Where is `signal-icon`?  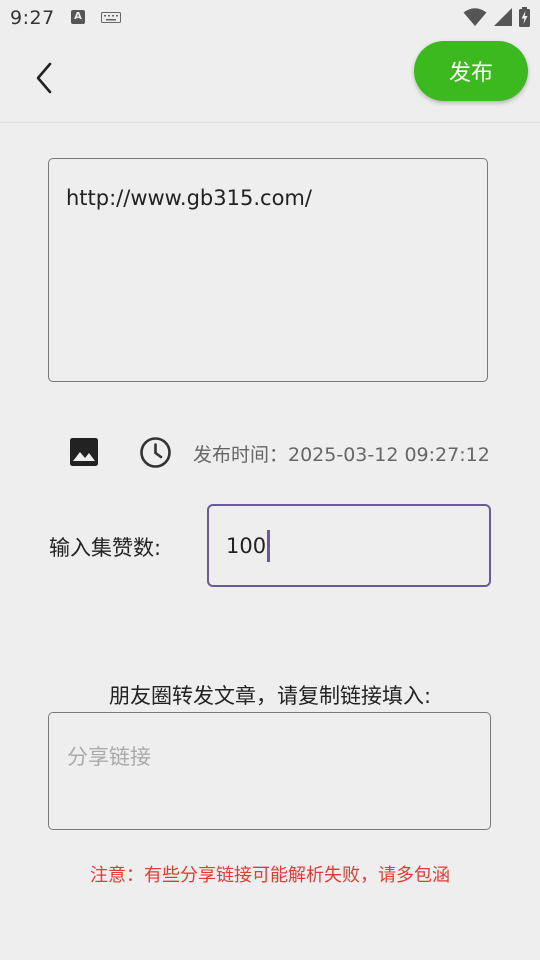 signal-icon is located at coordinates (503, 17).